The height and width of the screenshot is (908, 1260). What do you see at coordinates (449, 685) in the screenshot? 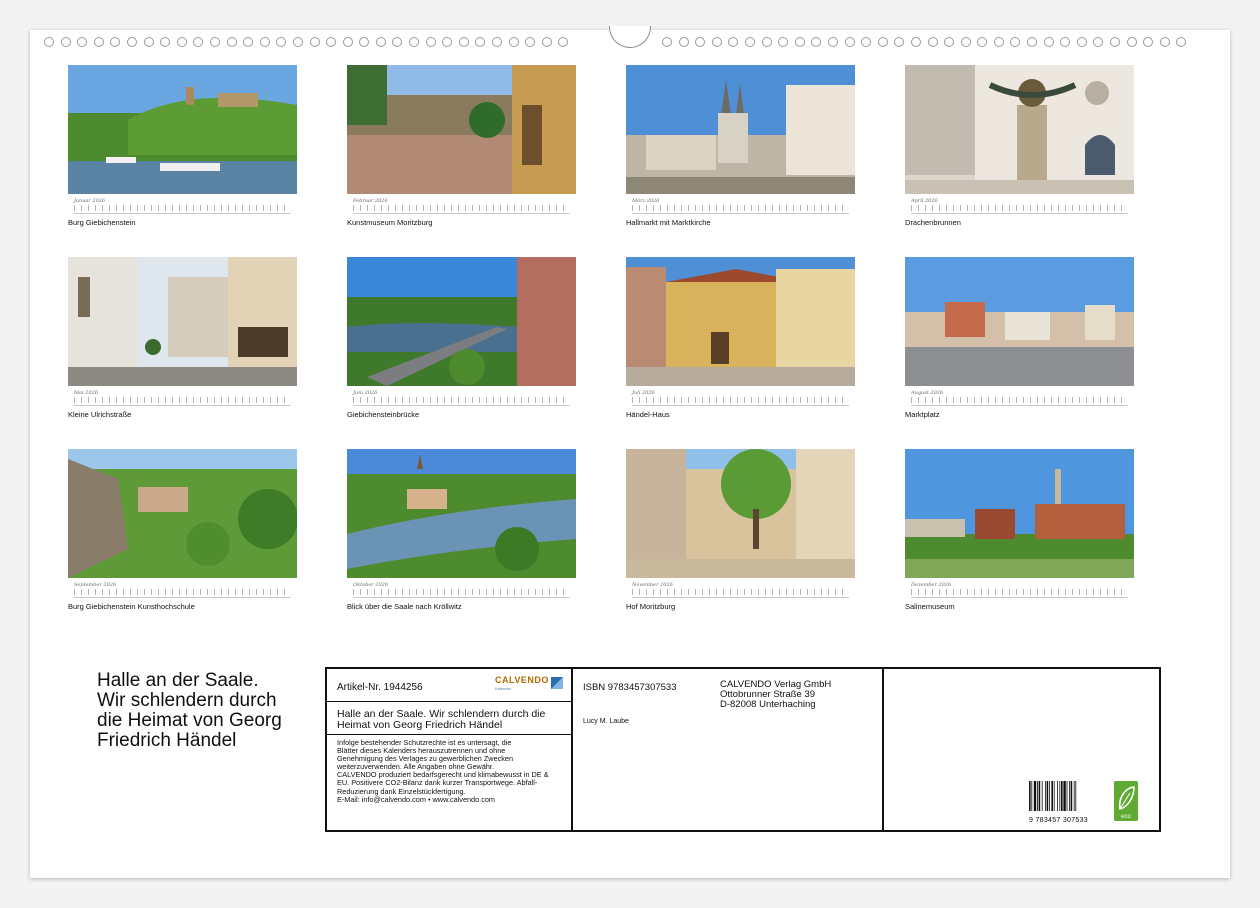
I see `article-row: Artikel-Nr. 1944256 CALVENDO Kalender` at bounding box center [449, 685].